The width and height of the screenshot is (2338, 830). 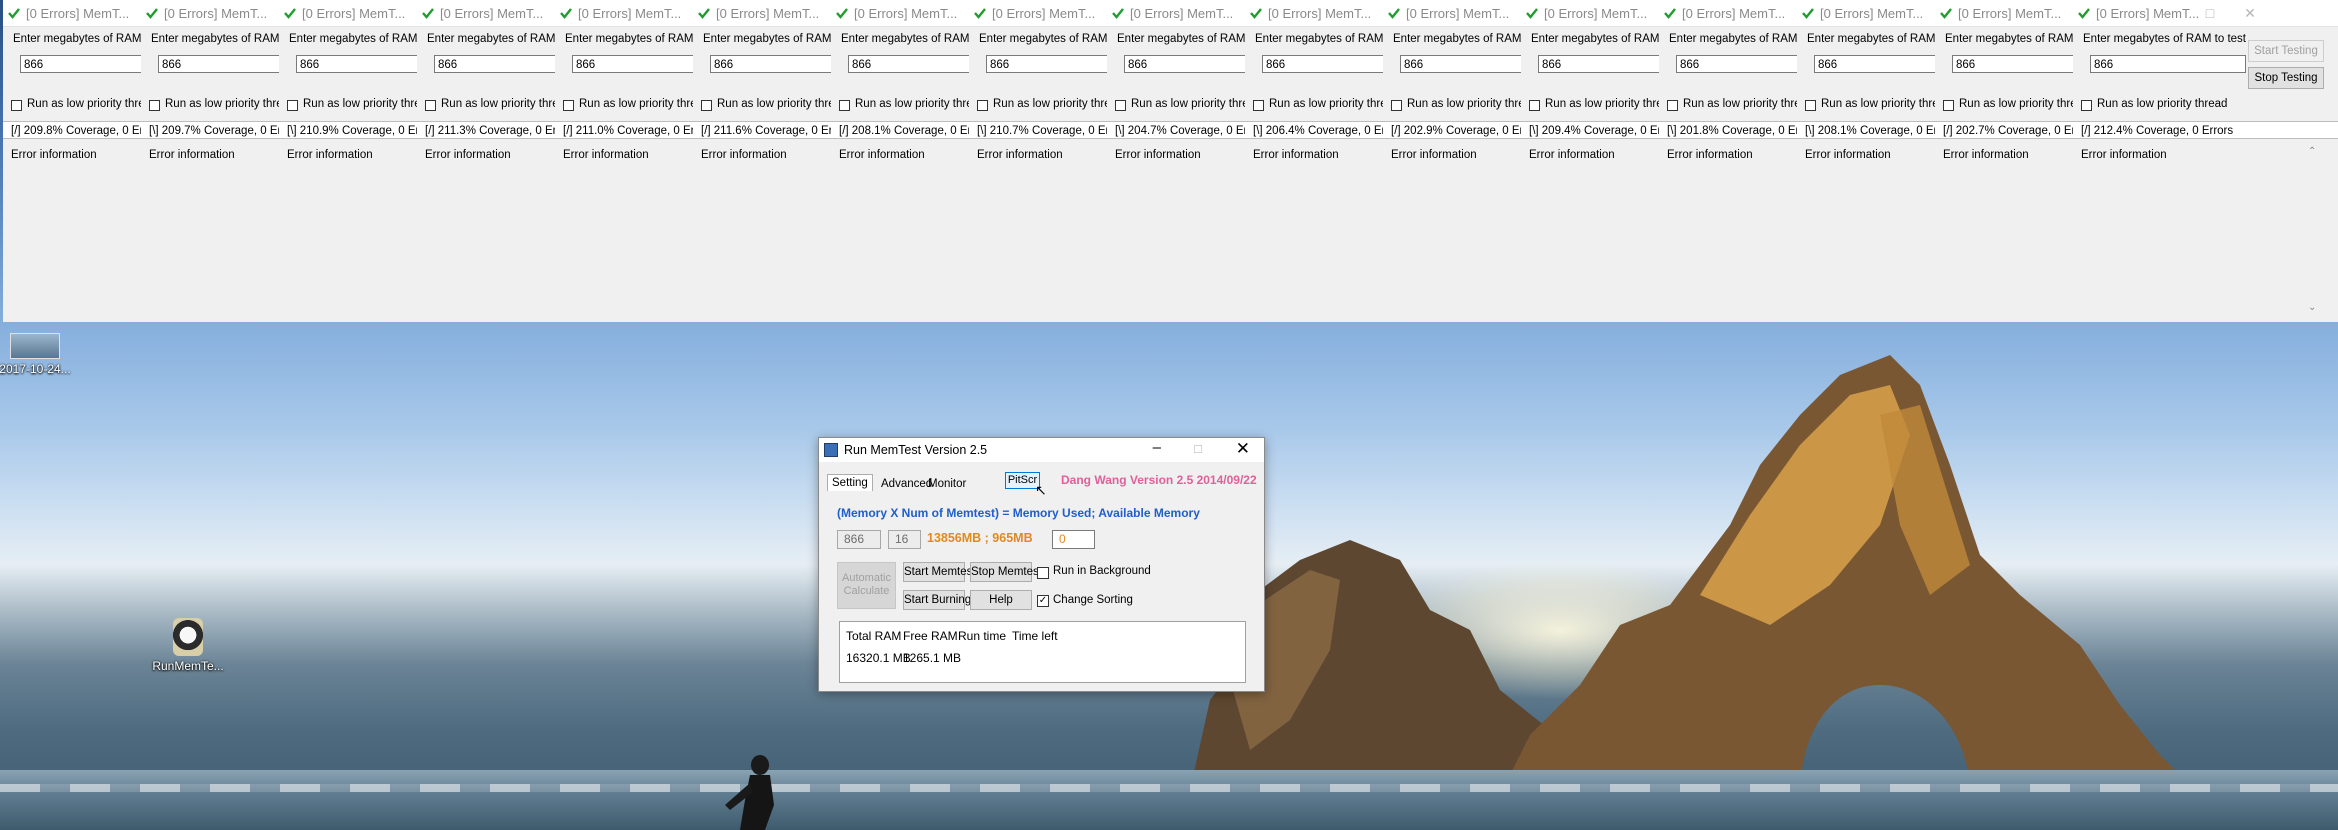 What do you see at coordinates (2286, 51) in the screenshot?
I see `start-testing-button: Start Testing` at bounding box center [2286, 51].